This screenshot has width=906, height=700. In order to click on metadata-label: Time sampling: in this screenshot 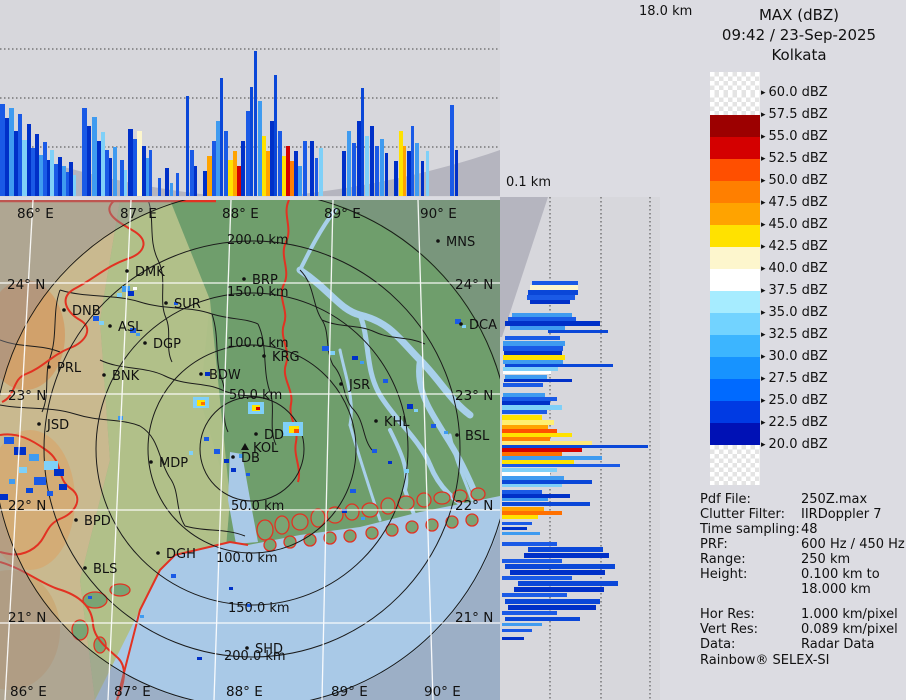, I will do `click(750, 529)`.